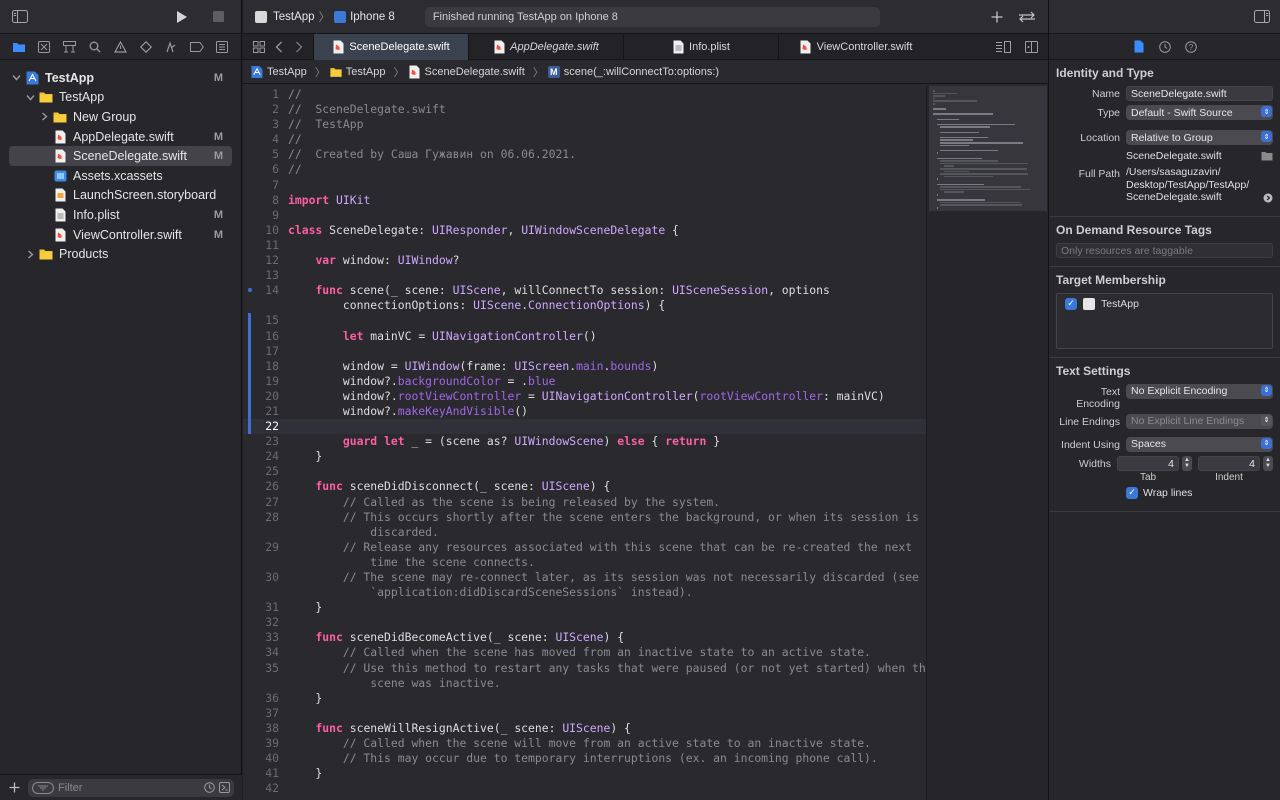  What do you see at coordinates (1267, 156) in the screenshot?
I see `folder-icon` at bounding box center [1267, 156].